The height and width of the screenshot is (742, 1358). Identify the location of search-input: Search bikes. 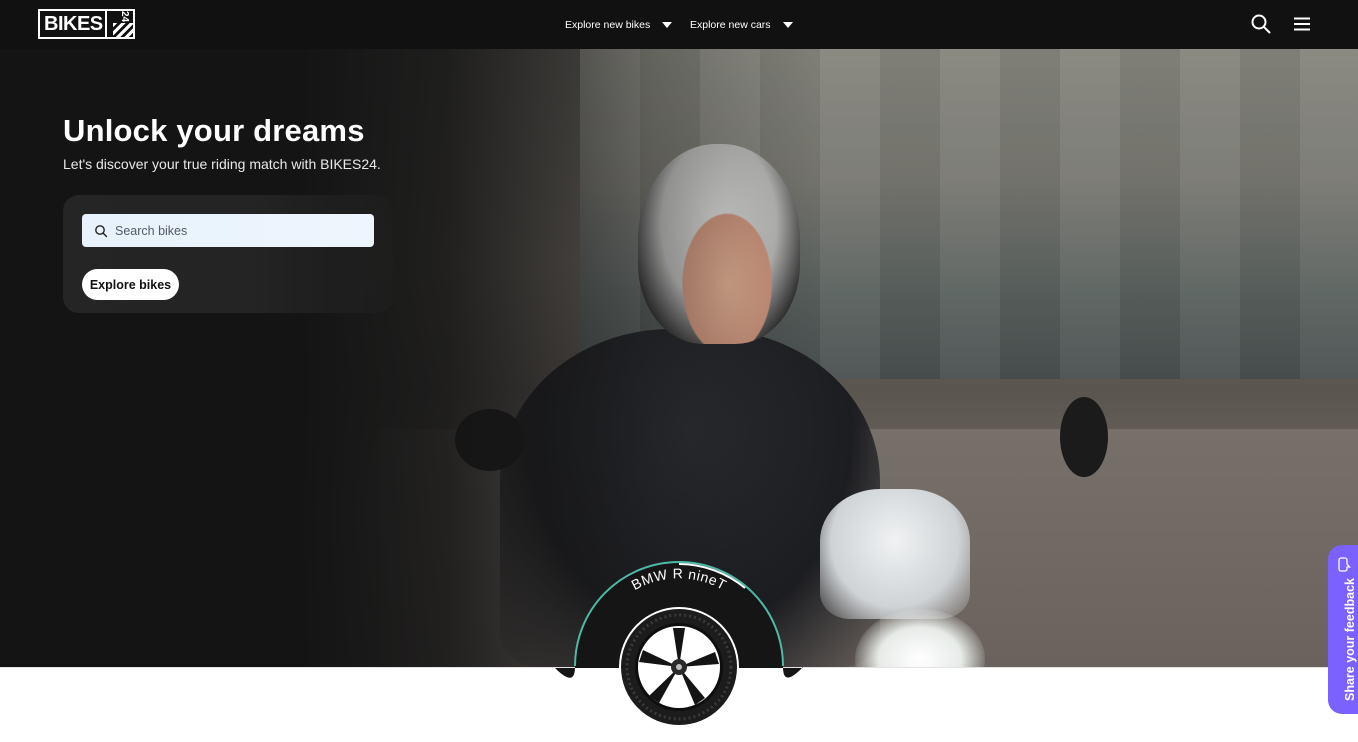
(228, 230).